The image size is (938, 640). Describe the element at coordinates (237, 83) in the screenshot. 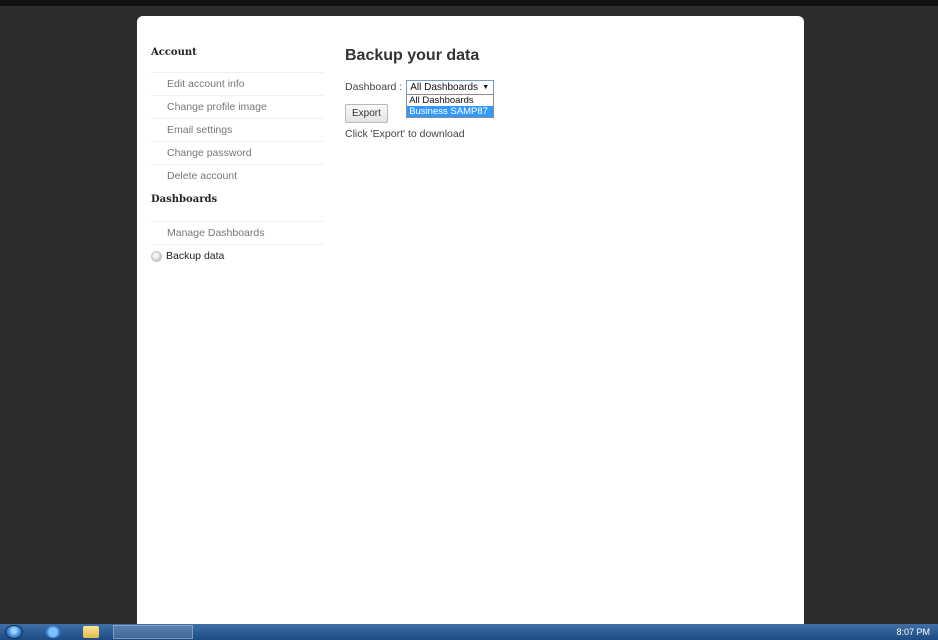

I see `sidebar-item-edit-account-info: Edit account info` at that location.